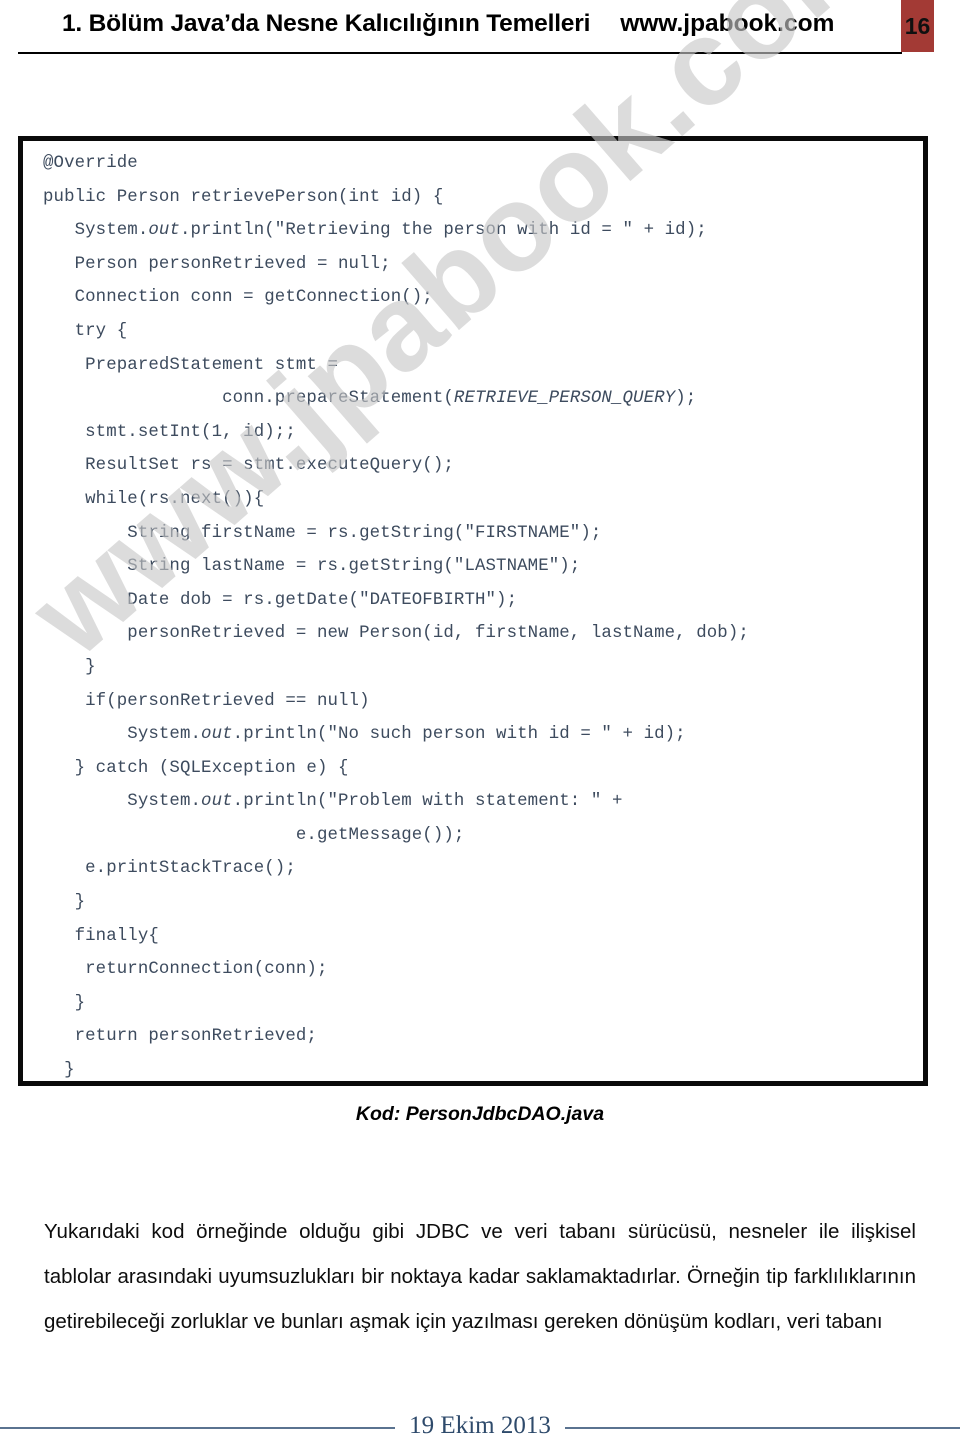  Describe the element at coordinates (460, 53) in the screenshot. I see `header-divider` at that location.